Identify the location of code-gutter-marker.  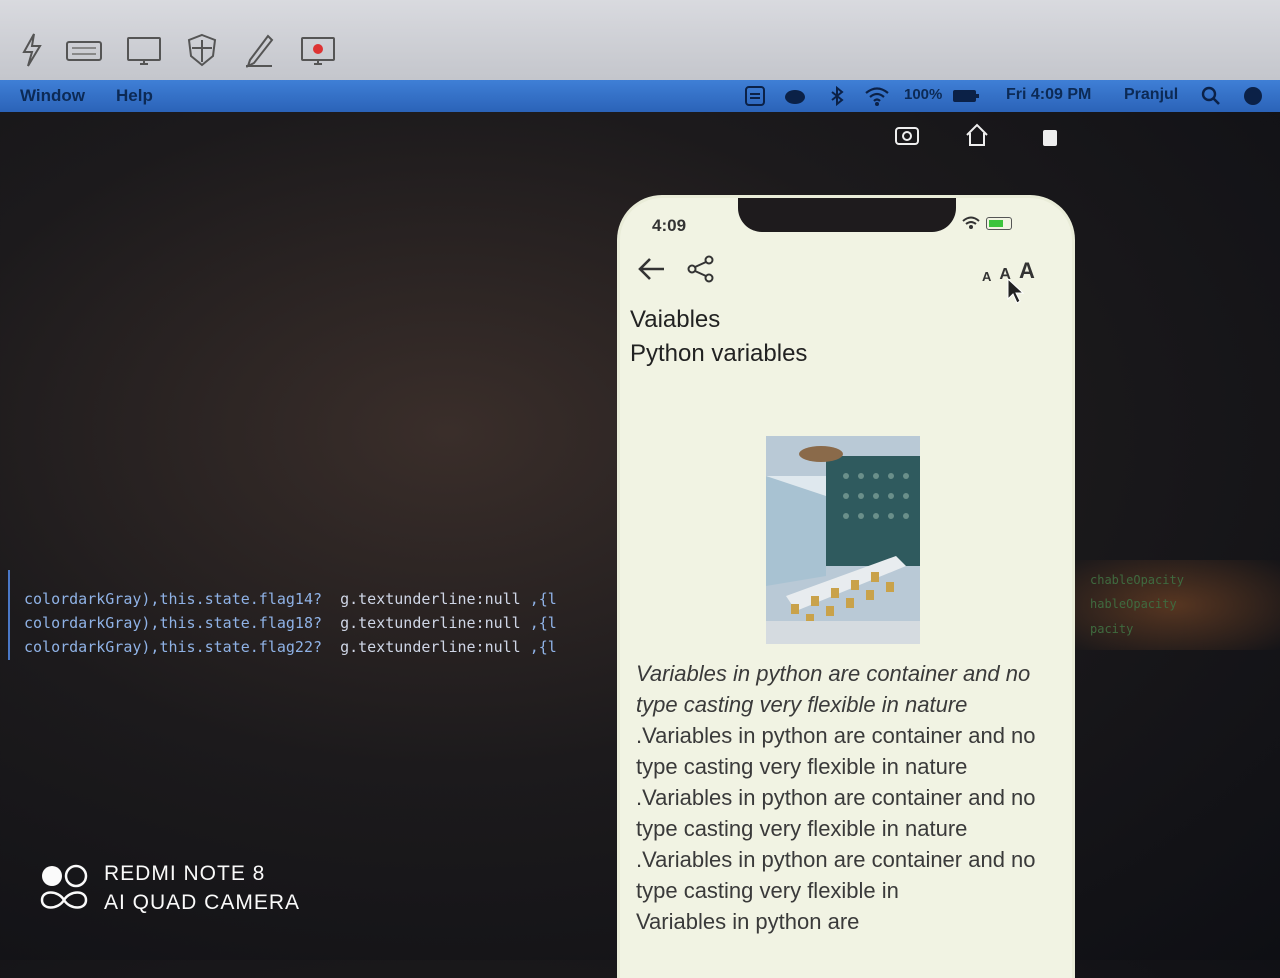
(9, 615).